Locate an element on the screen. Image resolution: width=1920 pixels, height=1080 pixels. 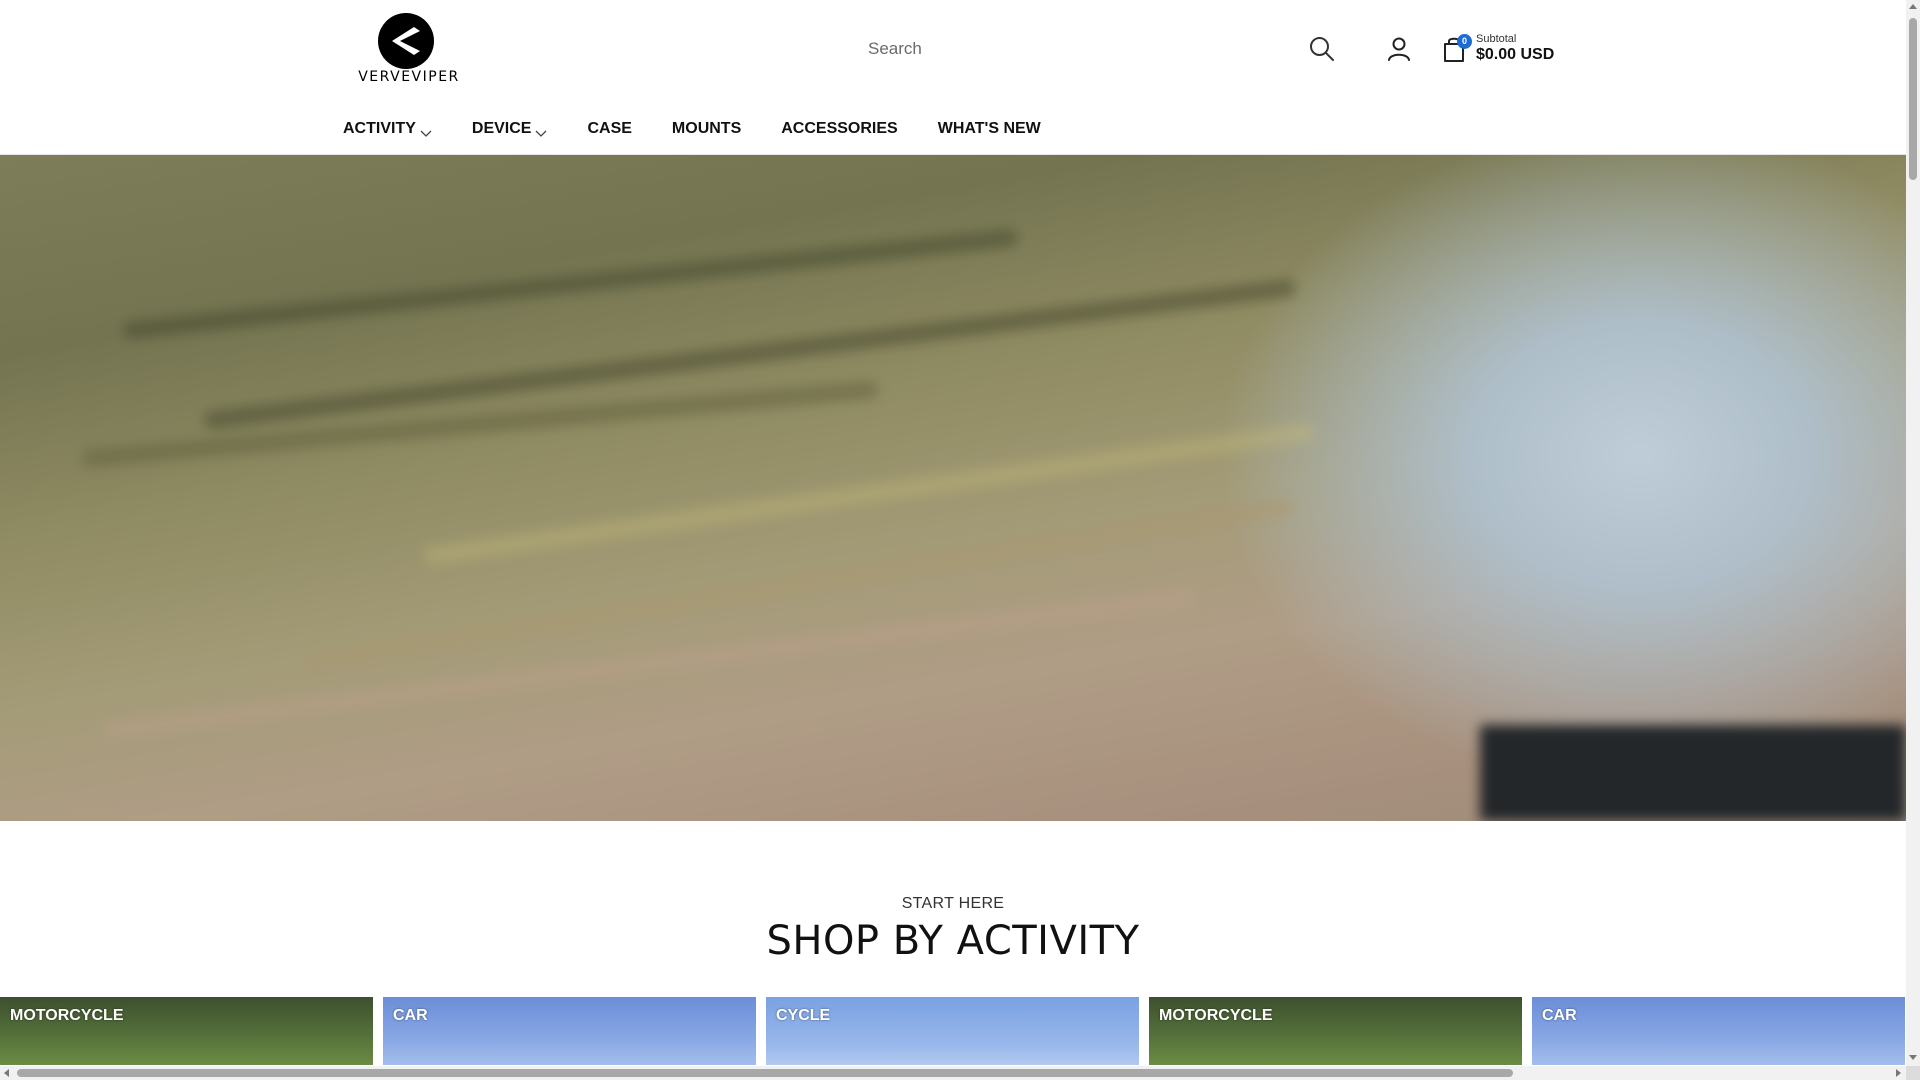
nav-item-accessories: ACCESSORIES is located at coordinates (839, 129).